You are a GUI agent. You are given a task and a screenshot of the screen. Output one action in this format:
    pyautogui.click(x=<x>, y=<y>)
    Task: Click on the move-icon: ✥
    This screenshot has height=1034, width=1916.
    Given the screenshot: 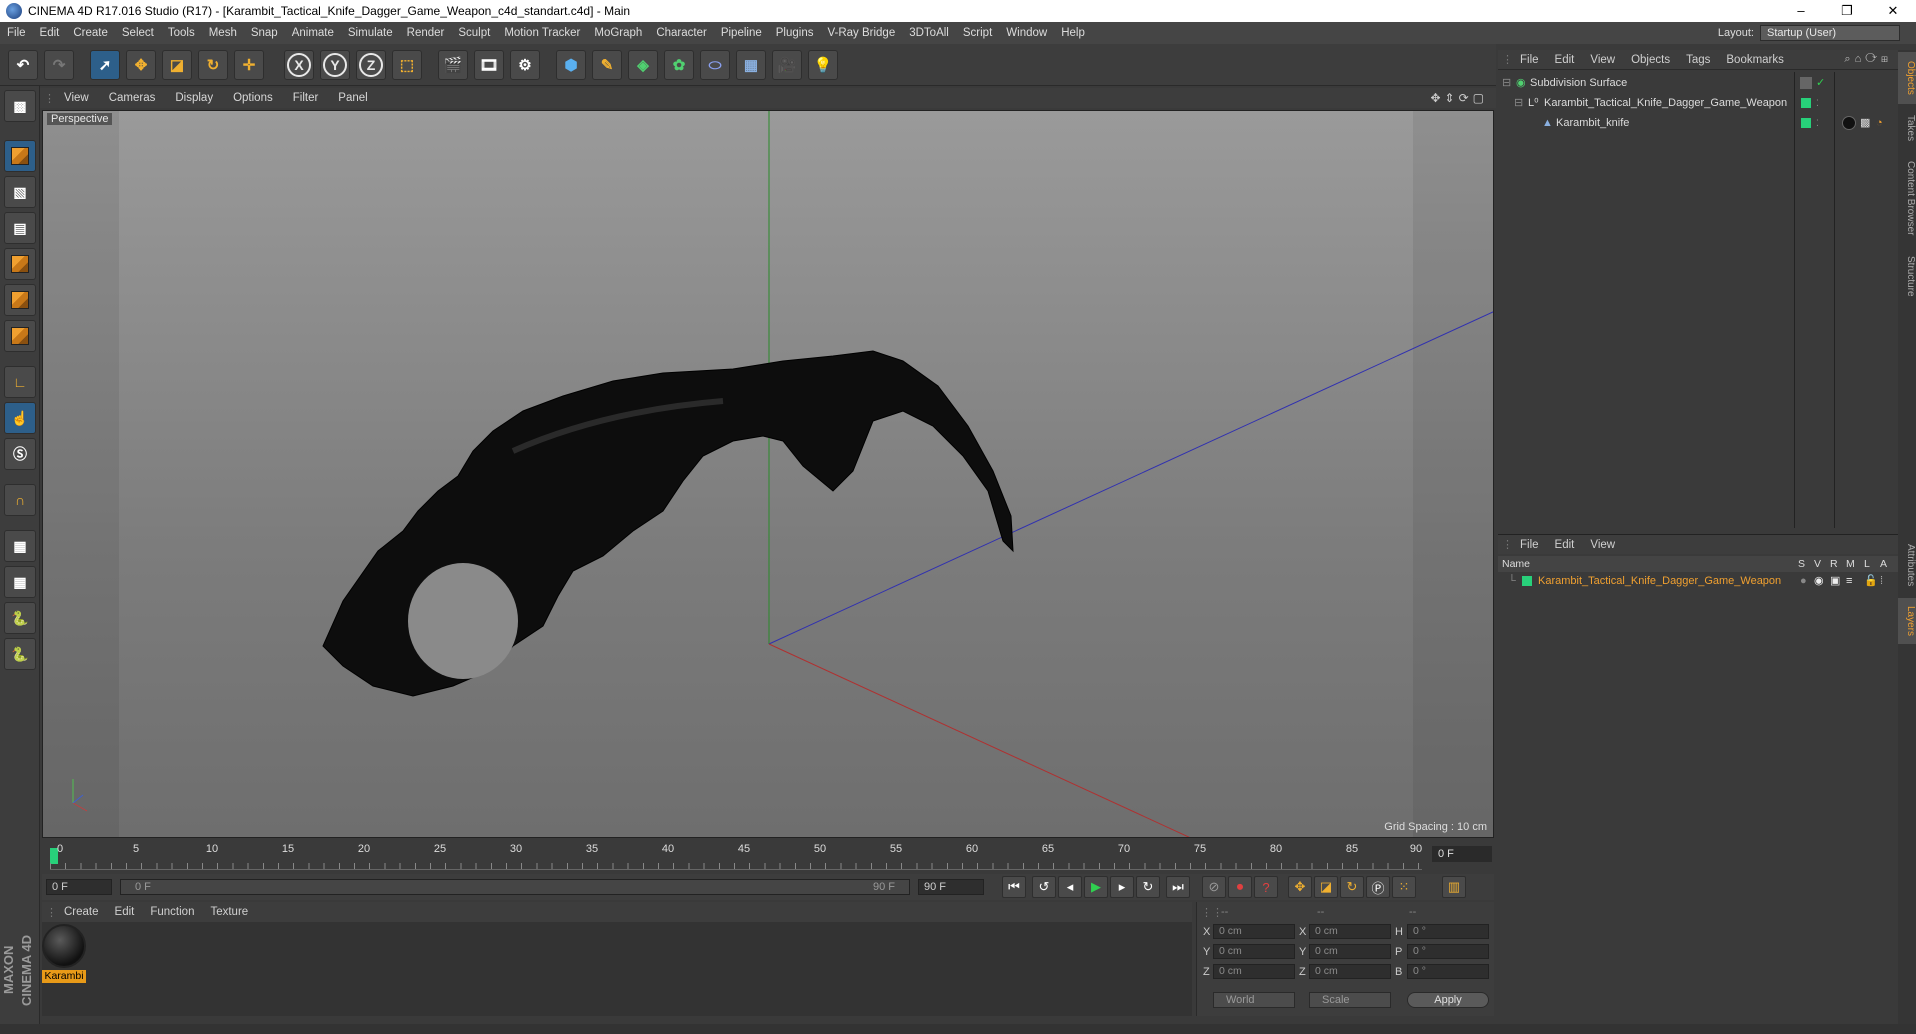 What is the action you would take?
    pyautogui.click(x=141, y=65)
    